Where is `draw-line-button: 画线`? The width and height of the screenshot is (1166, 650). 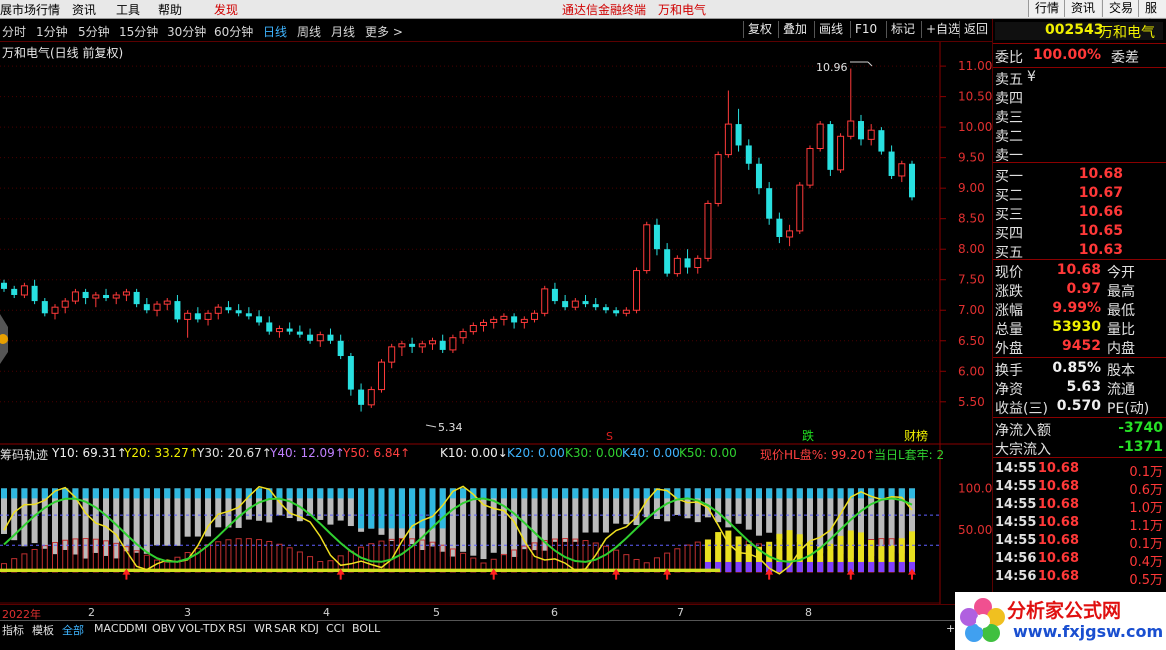 draw-line-button: 画线 is located at coordinates (830, 29).